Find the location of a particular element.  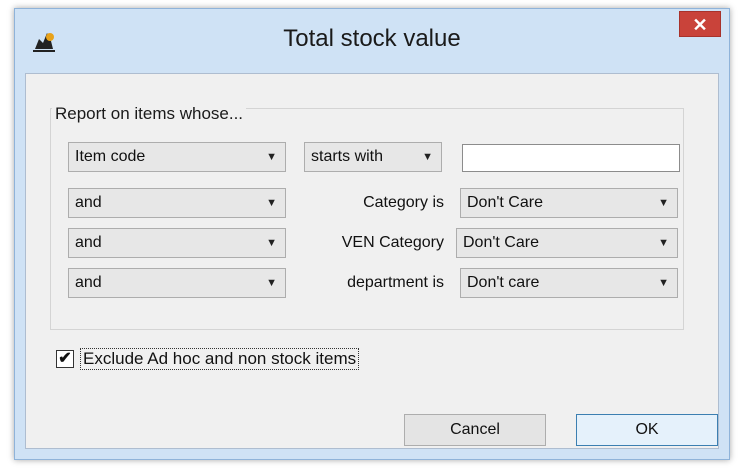

ven-category-dropdown: Don't Care ▼ is located at coordinates (567, 243).